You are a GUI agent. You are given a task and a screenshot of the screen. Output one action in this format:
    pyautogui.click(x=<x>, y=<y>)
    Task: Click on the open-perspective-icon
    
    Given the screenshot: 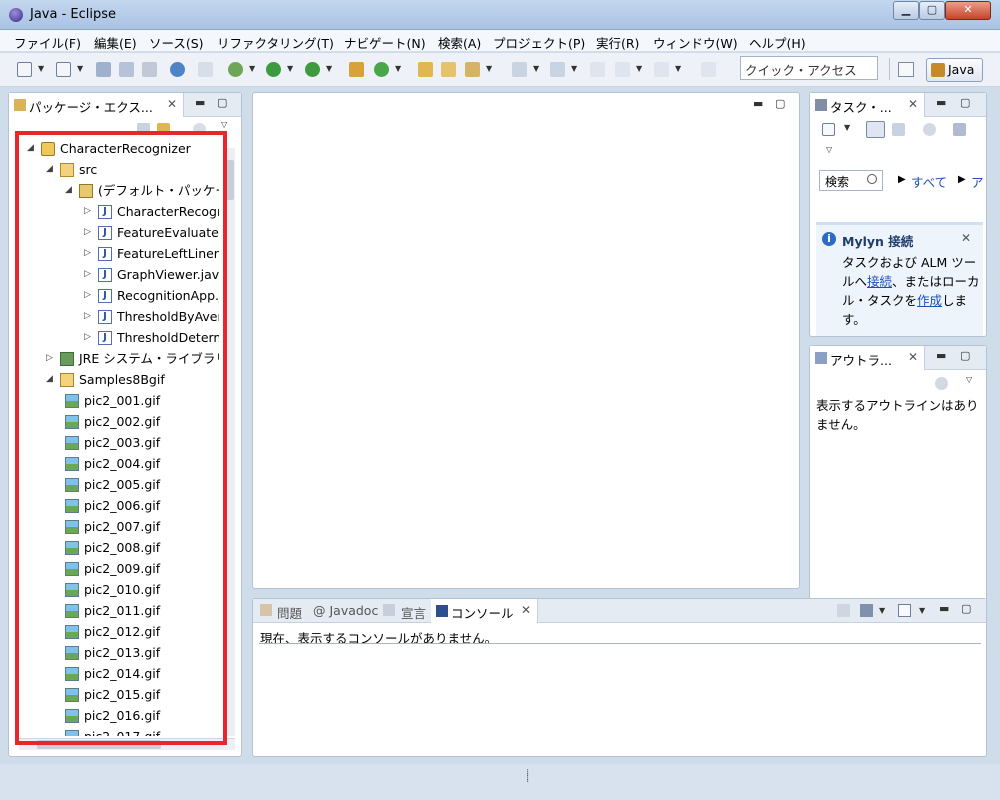 What is the action you would take?
    pyautogui.click(x=906, y=69)
    